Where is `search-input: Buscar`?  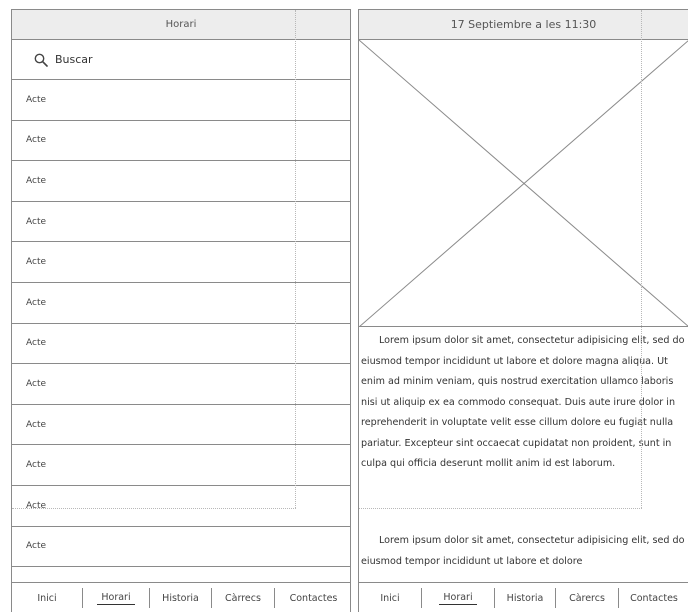
search-input: Buscar is located at coordinates (74, 59).